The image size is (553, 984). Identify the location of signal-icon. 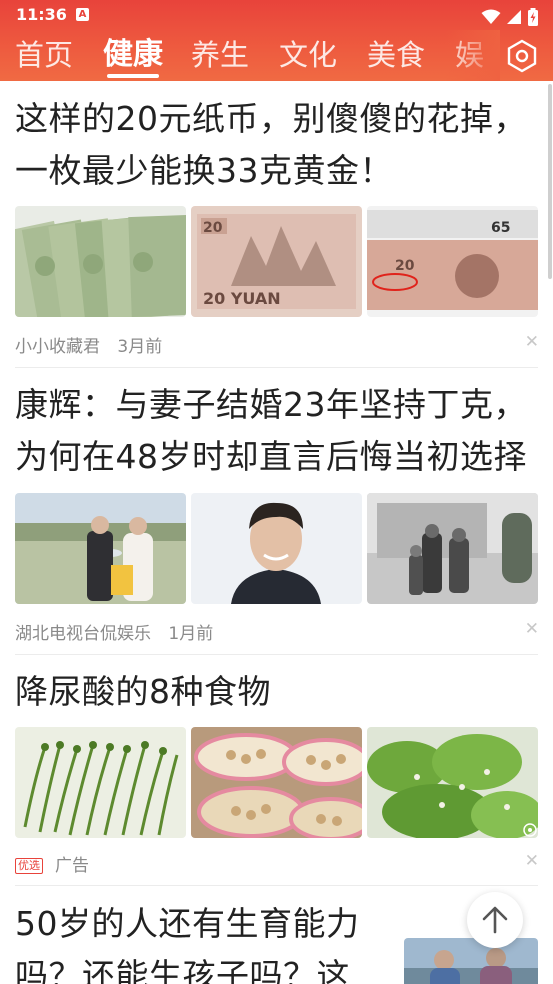
(513, 16).